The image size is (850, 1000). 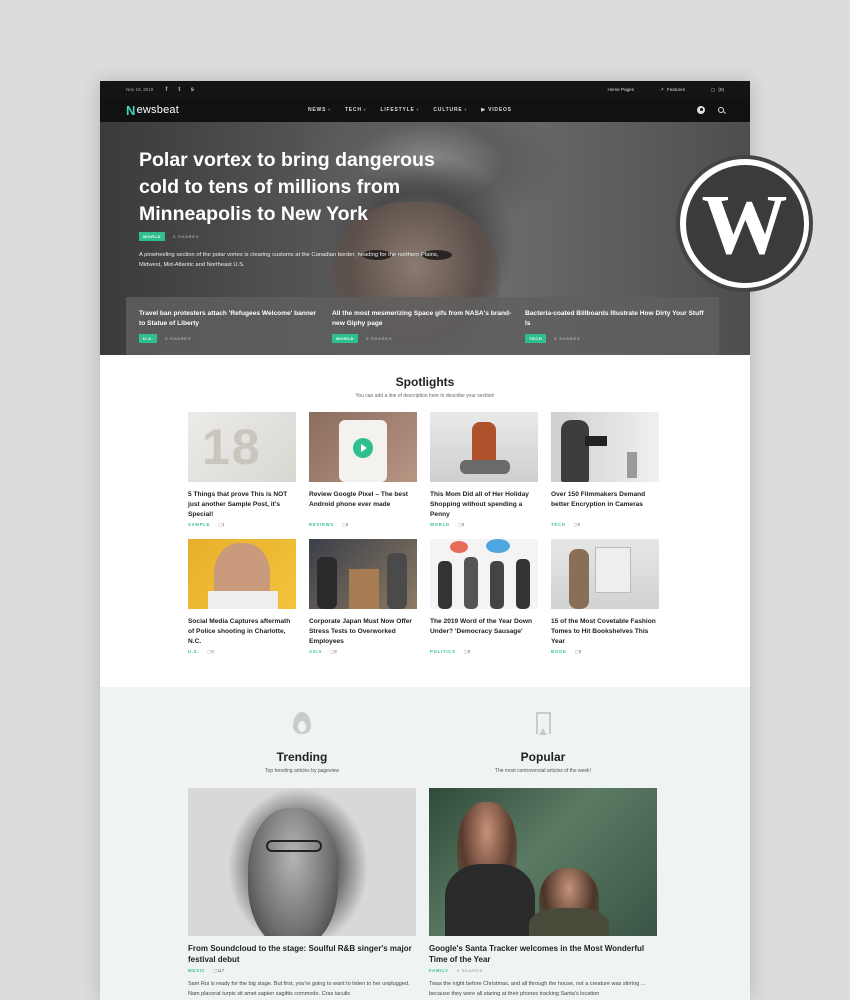 I want to click on strip-item-meta: U.S. 0 SHARES, so click(x=229, y=338).